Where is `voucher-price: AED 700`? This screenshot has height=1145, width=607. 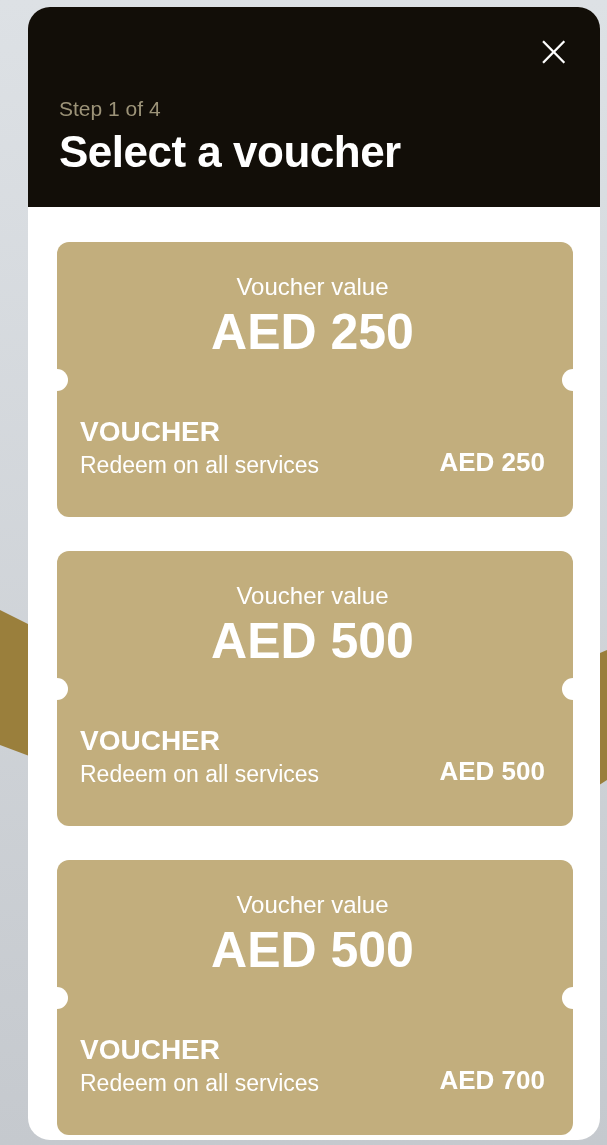
voucher-price: AED 700 is located at coordinates (492, 1080).